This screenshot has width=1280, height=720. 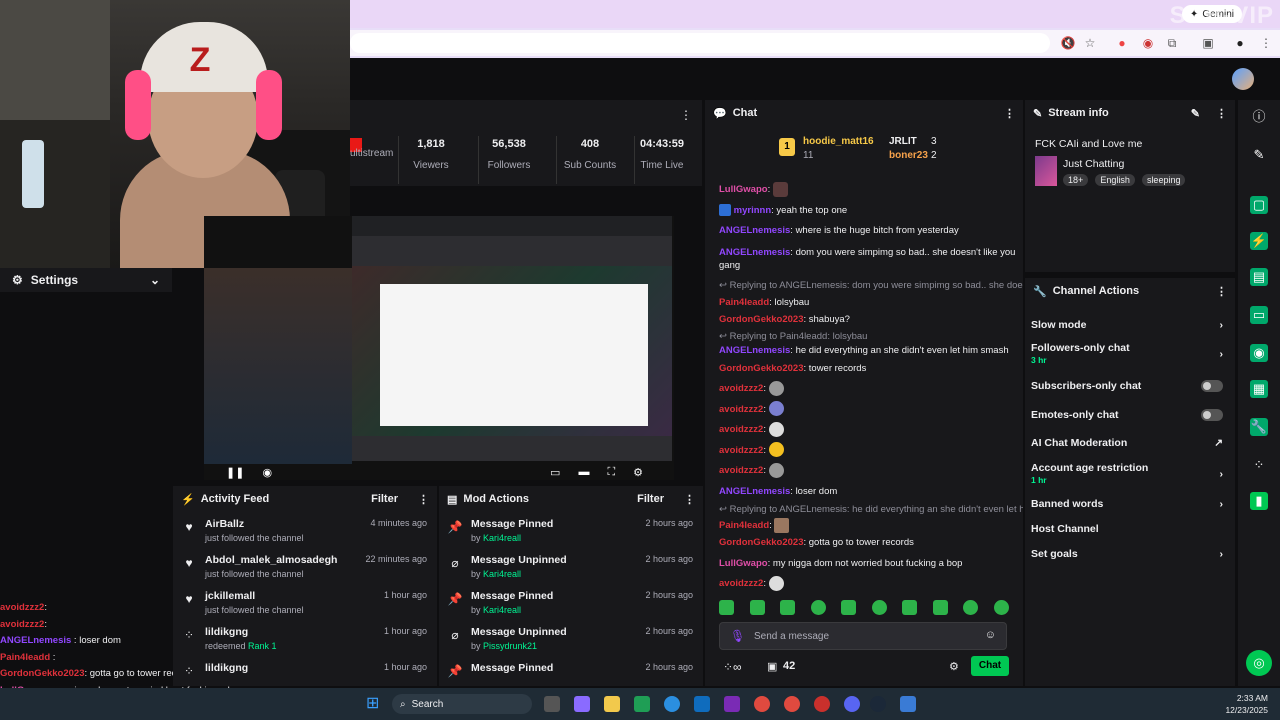 I want to click on store-icon, so click(x=702, y=704).